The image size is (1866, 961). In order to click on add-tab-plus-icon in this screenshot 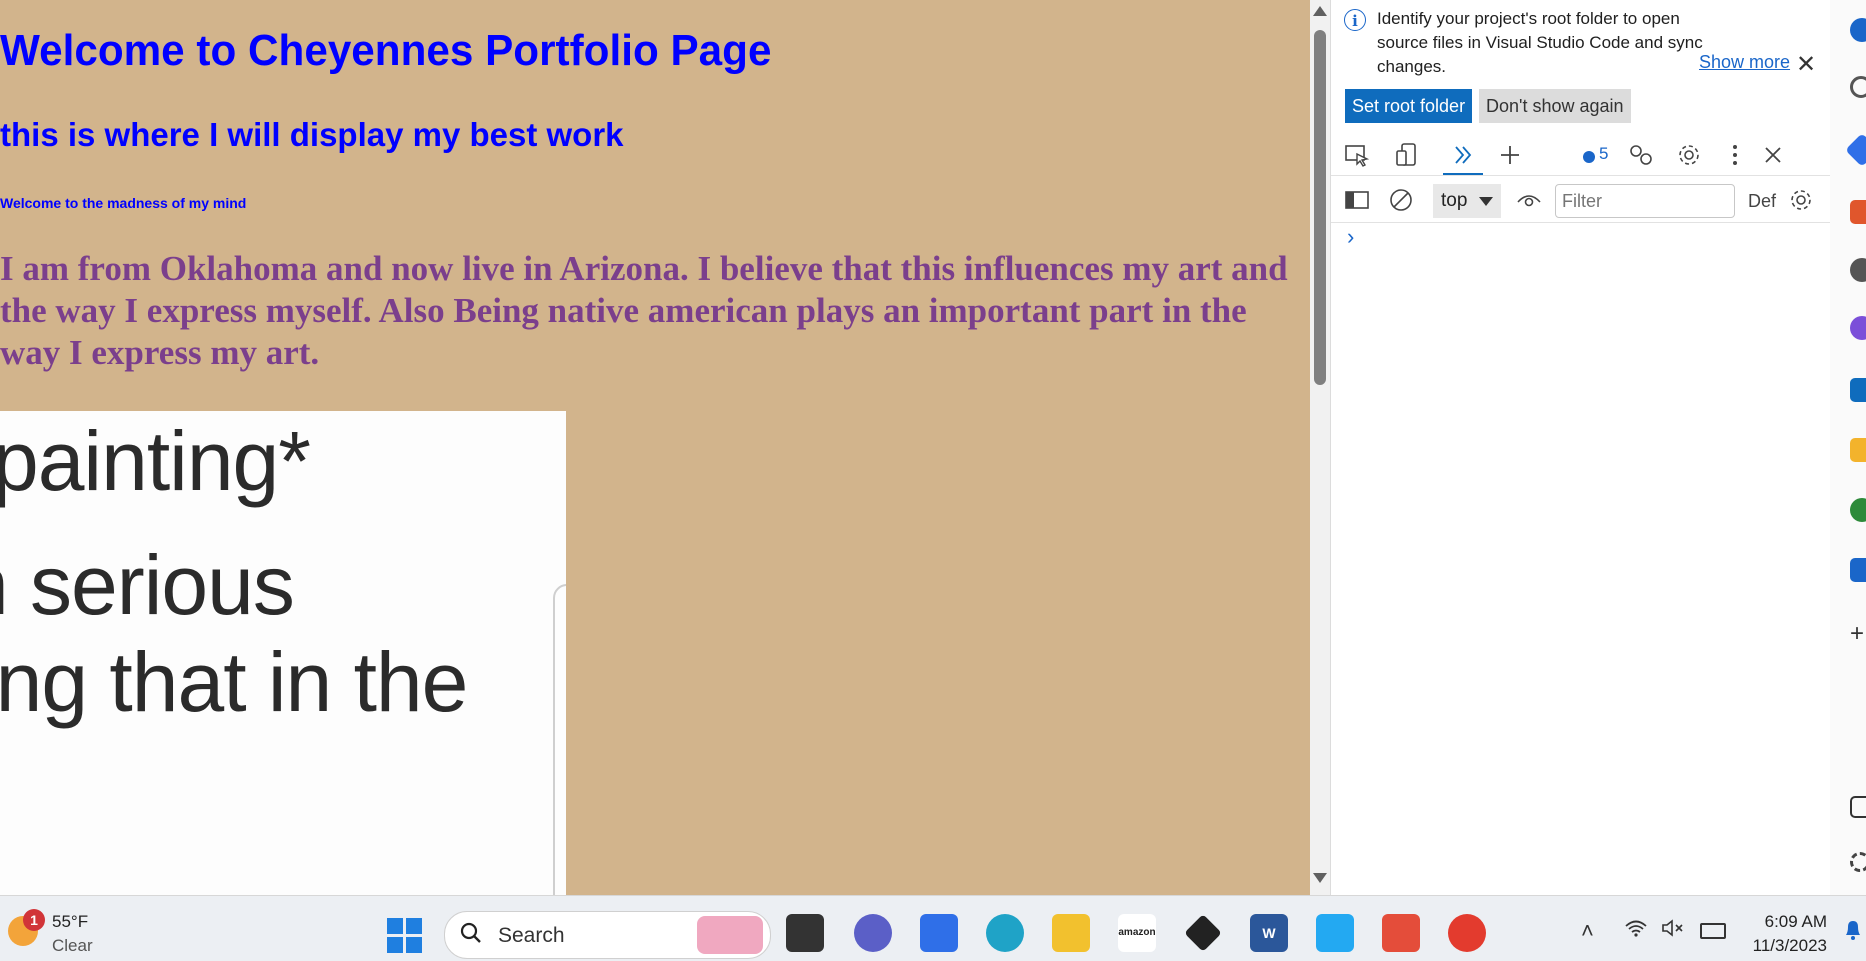, I will do `click(1510, 155)`.